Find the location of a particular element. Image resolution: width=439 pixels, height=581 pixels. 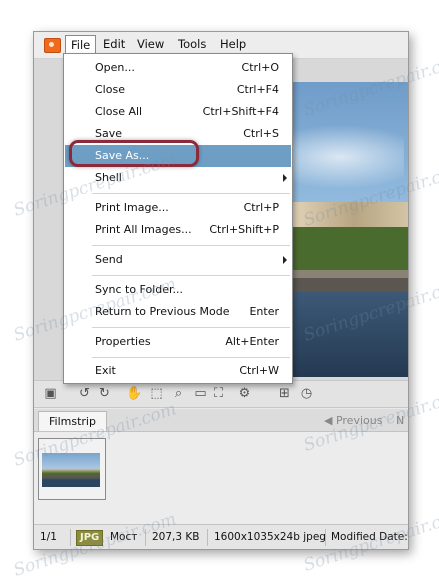

thumbnail-image is located at coordinates (71, 470).